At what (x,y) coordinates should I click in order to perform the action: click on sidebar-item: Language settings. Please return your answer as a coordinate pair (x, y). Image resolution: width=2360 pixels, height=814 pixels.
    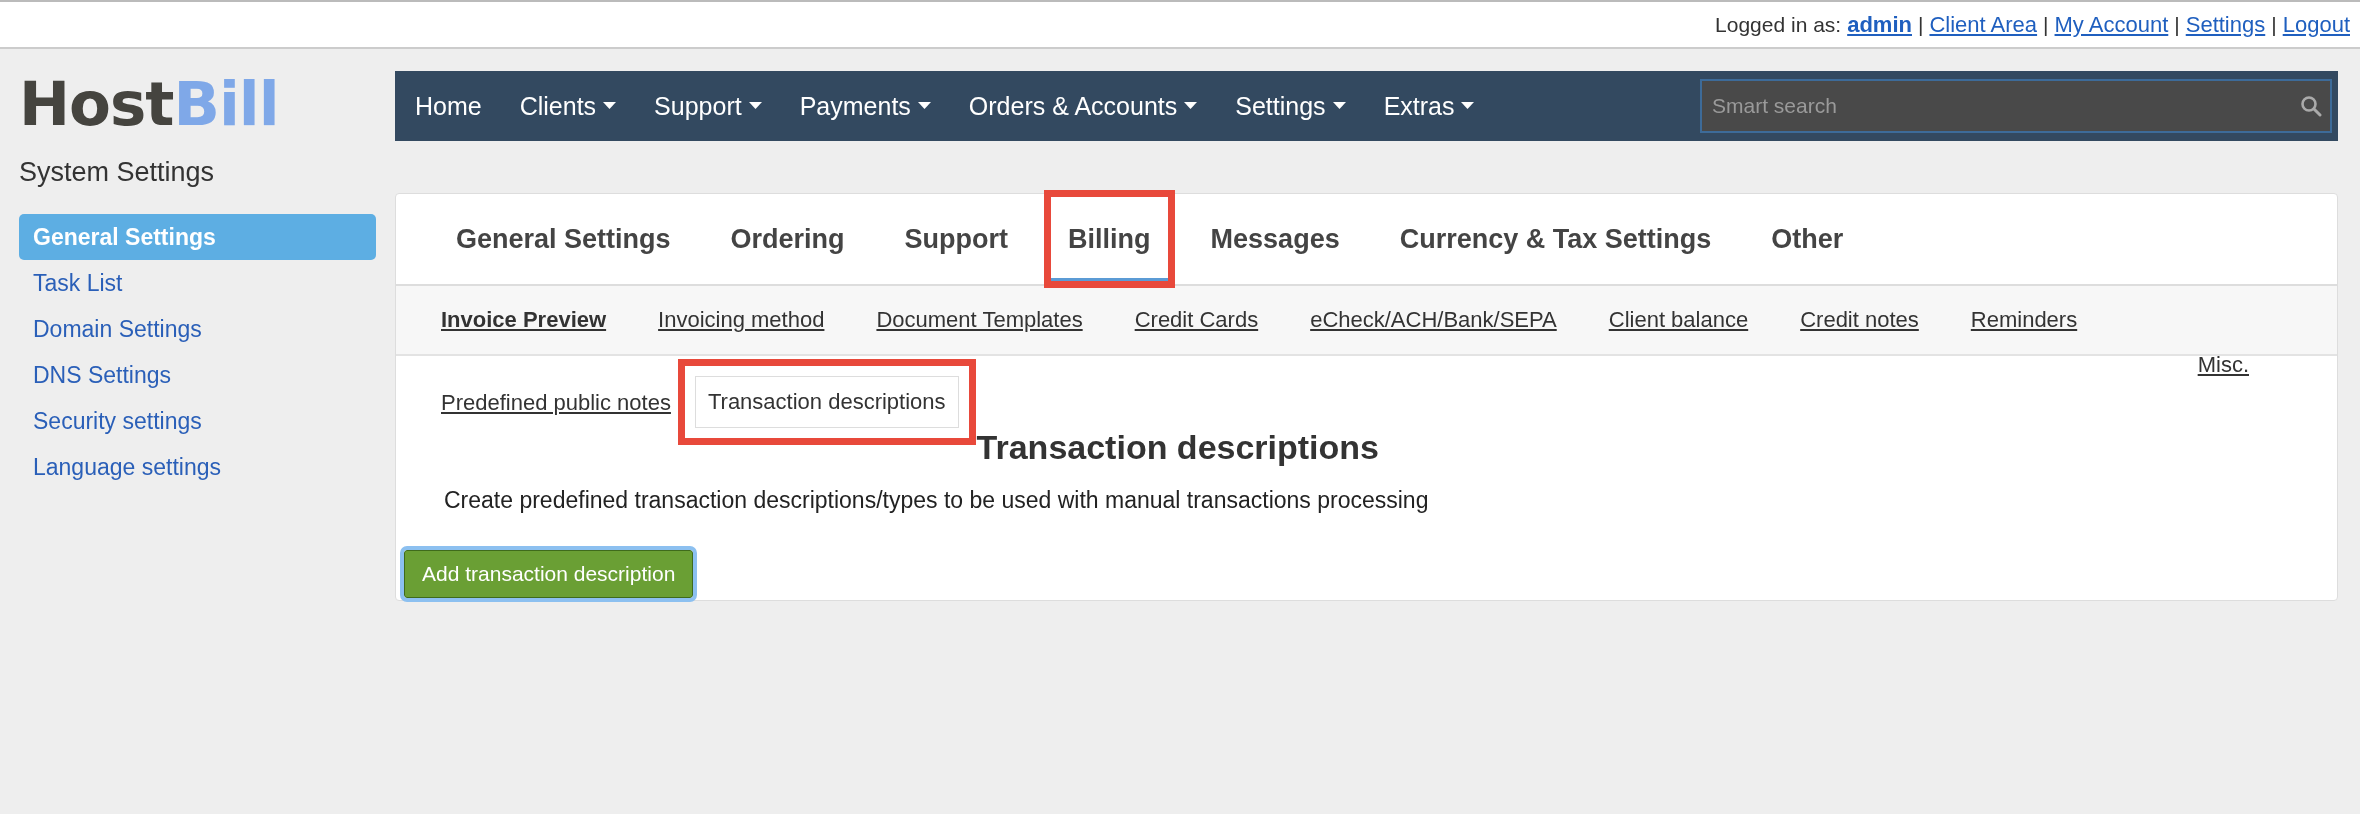
    Looking at the image, I should click on (197, 467).